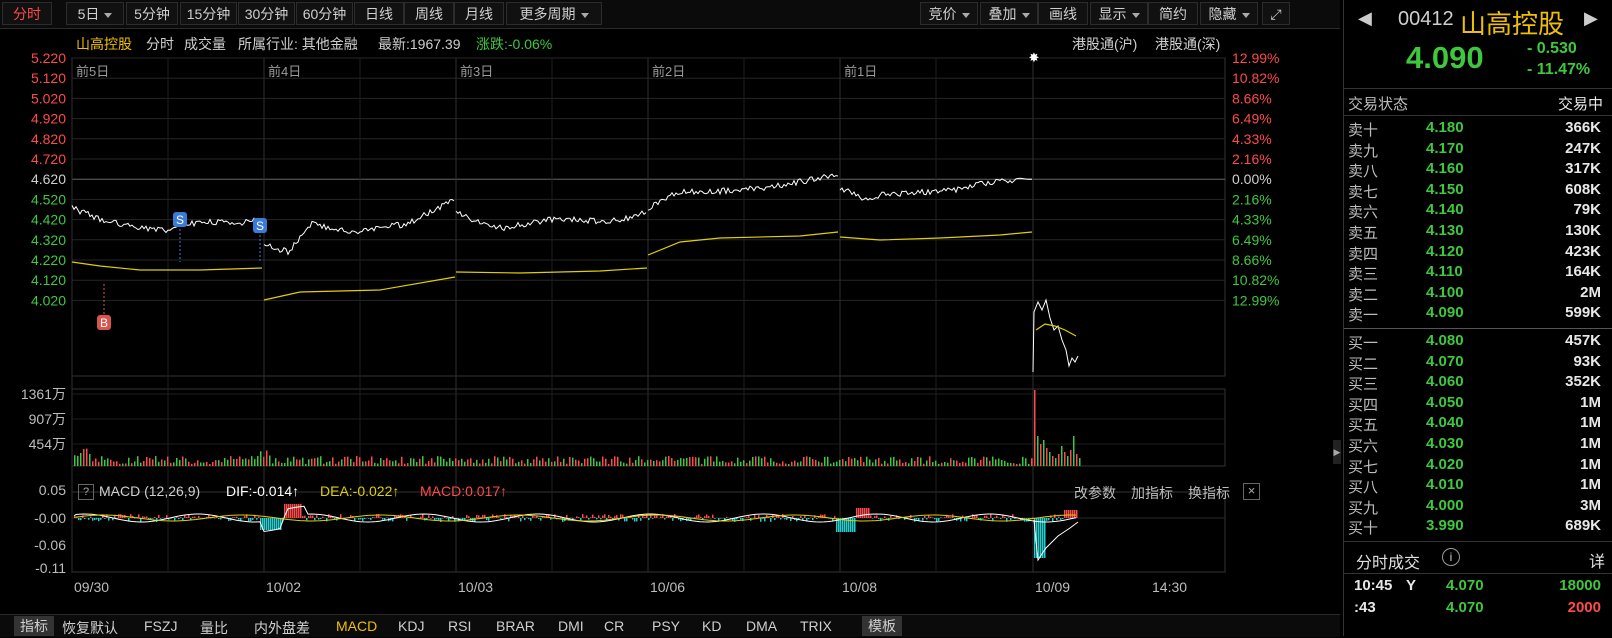 The height and width of the screenshot is (638, 1612). Describe the element at coordinates (1337, 452) in the screenshot. I see `collapse-panel-handle: ▶` at that location.